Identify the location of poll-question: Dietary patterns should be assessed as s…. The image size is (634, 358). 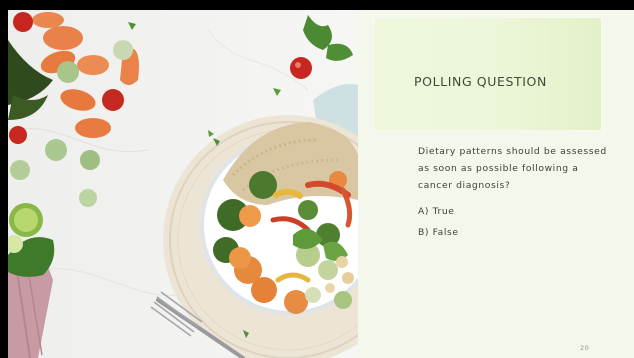
(512, 168).